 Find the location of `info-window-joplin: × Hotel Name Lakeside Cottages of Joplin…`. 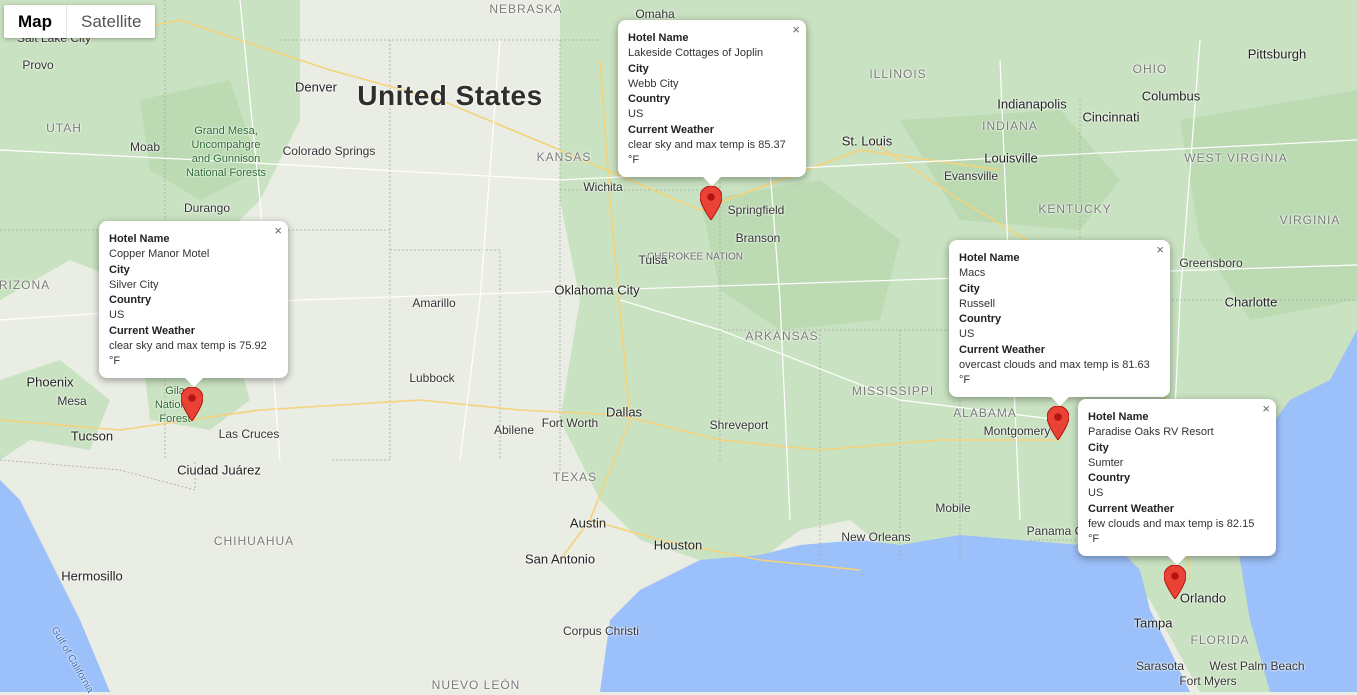

info-window-joplin: × Hotel Name Lakeside Cottages of Joplin… is located at coordinates (712, 103).